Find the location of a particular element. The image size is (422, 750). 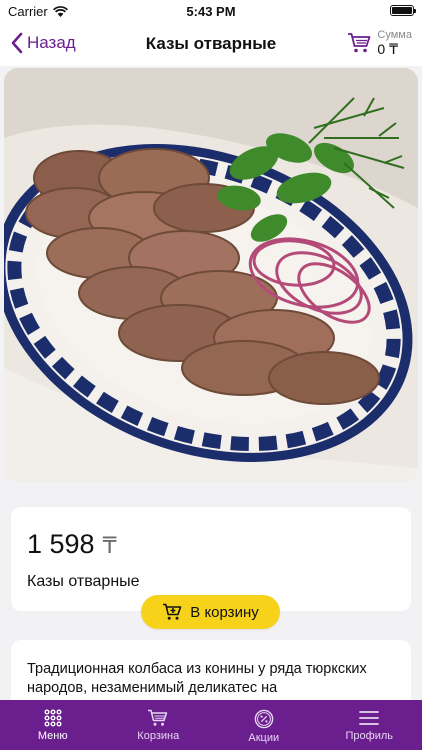

tab-promotions: Акции is located at coordinates (264, 725).